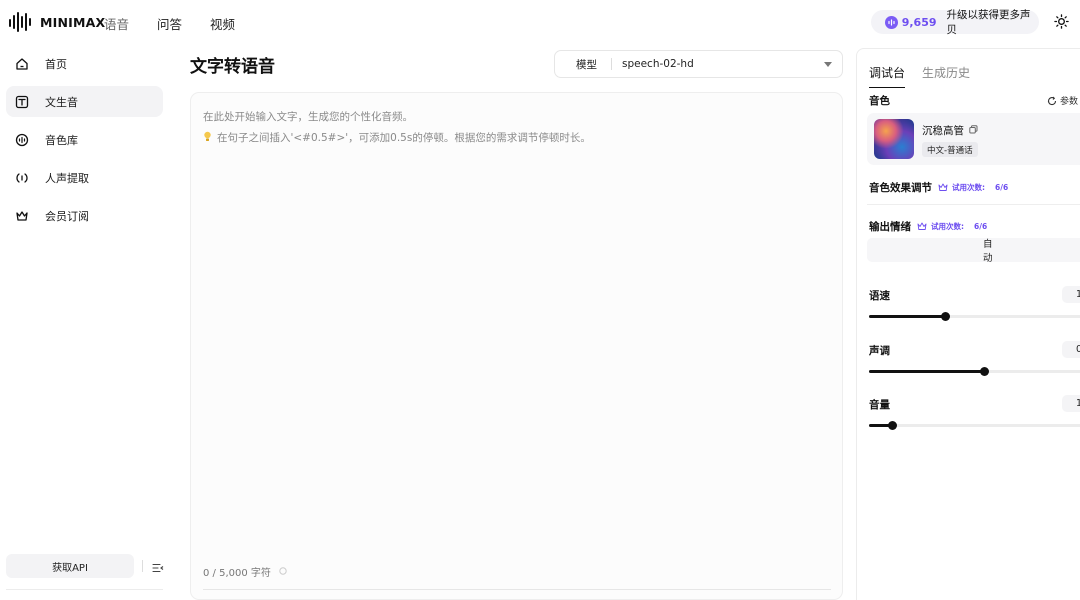  Describe the element at coordinates (158, 568) in the screenshot. I see `collapse-sidebar-icon` at that location.